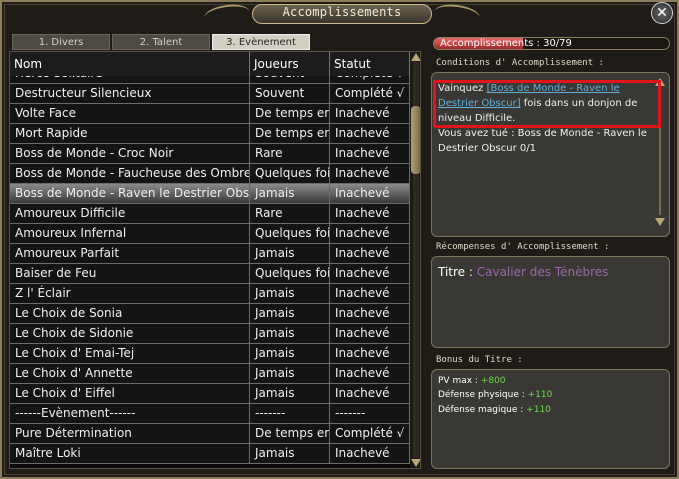  I want to click on column-header-name: Nom, so click(130, 64).